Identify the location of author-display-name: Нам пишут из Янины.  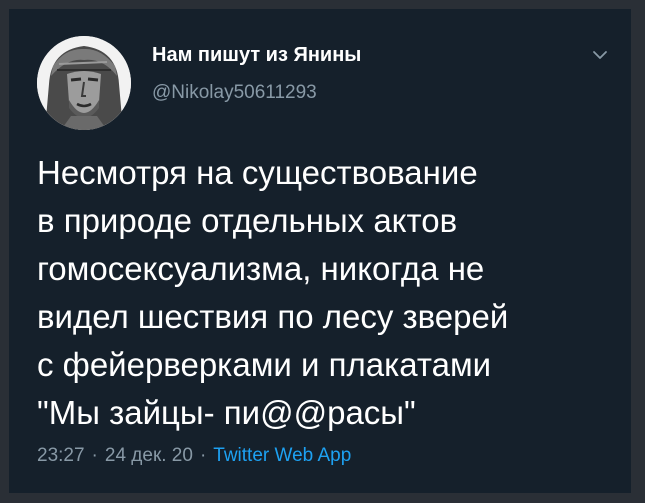
(256, 55).